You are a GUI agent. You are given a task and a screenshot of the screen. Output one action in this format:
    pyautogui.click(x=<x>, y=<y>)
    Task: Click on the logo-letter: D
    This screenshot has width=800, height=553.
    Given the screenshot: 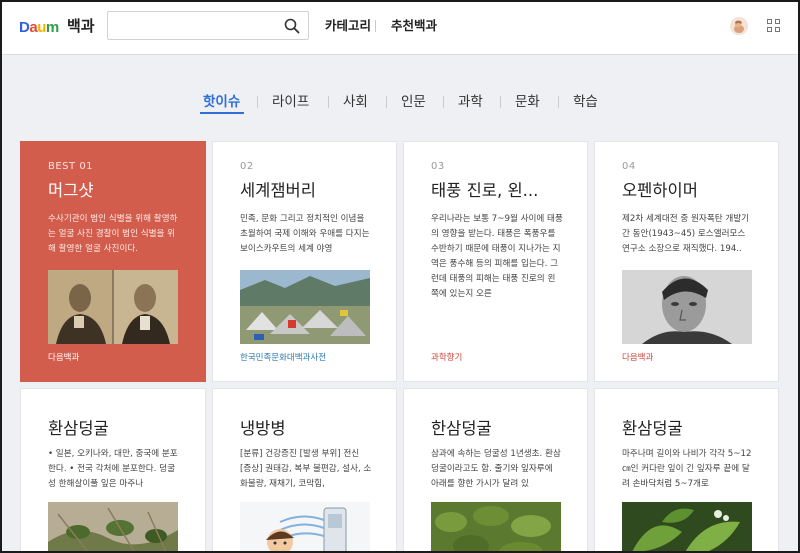 What is the action you would take?
    pyautogui.click(x=24, y=27)
    